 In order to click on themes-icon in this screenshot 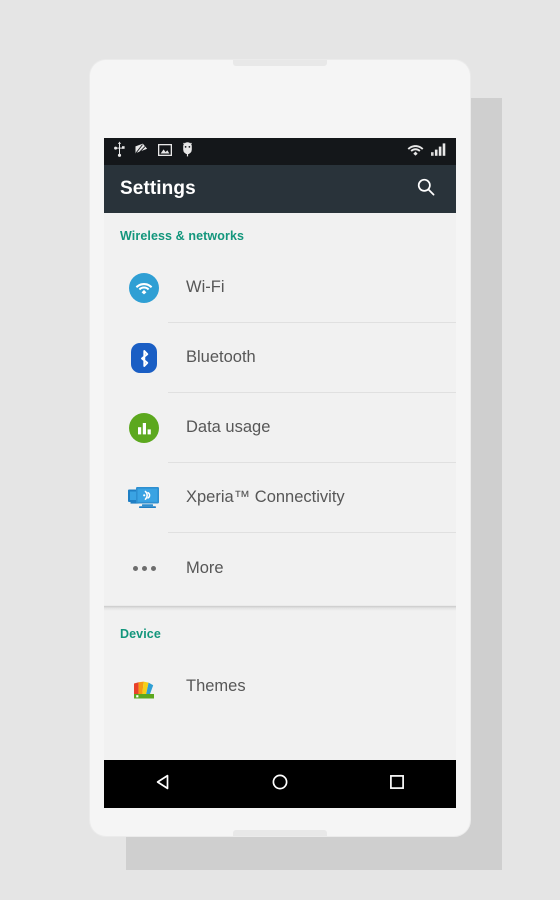, I will do `click(144, 686)`.